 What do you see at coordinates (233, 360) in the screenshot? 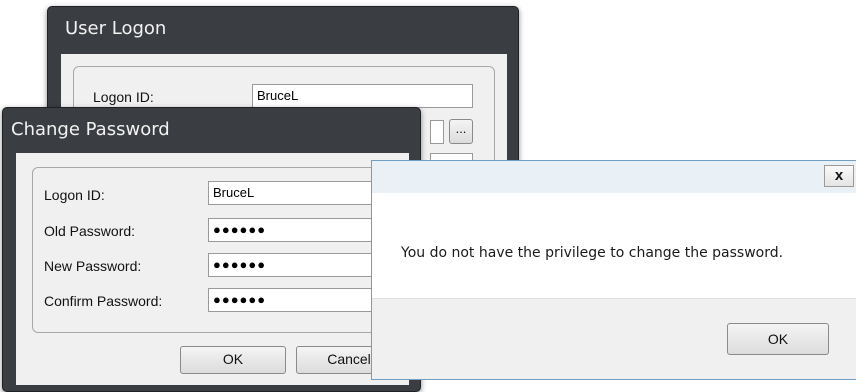
I see `cp-ok-button: OK` at bounding box center [233, 360].